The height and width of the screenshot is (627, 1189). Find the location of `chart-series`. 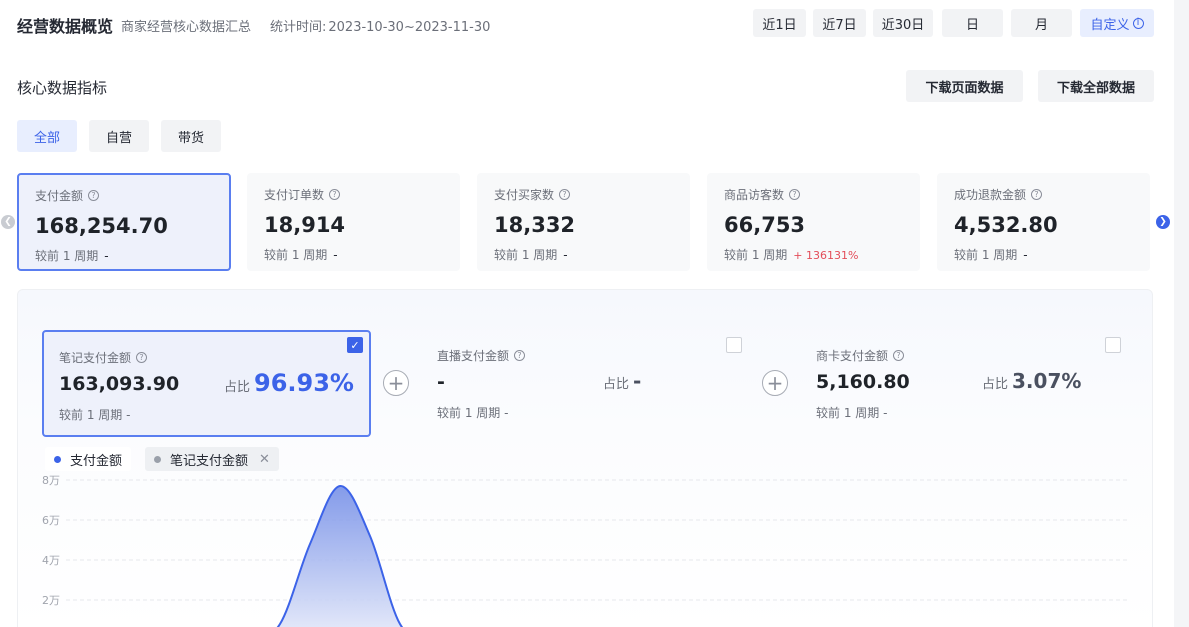

chart-series is located at coordinates (340, 556).